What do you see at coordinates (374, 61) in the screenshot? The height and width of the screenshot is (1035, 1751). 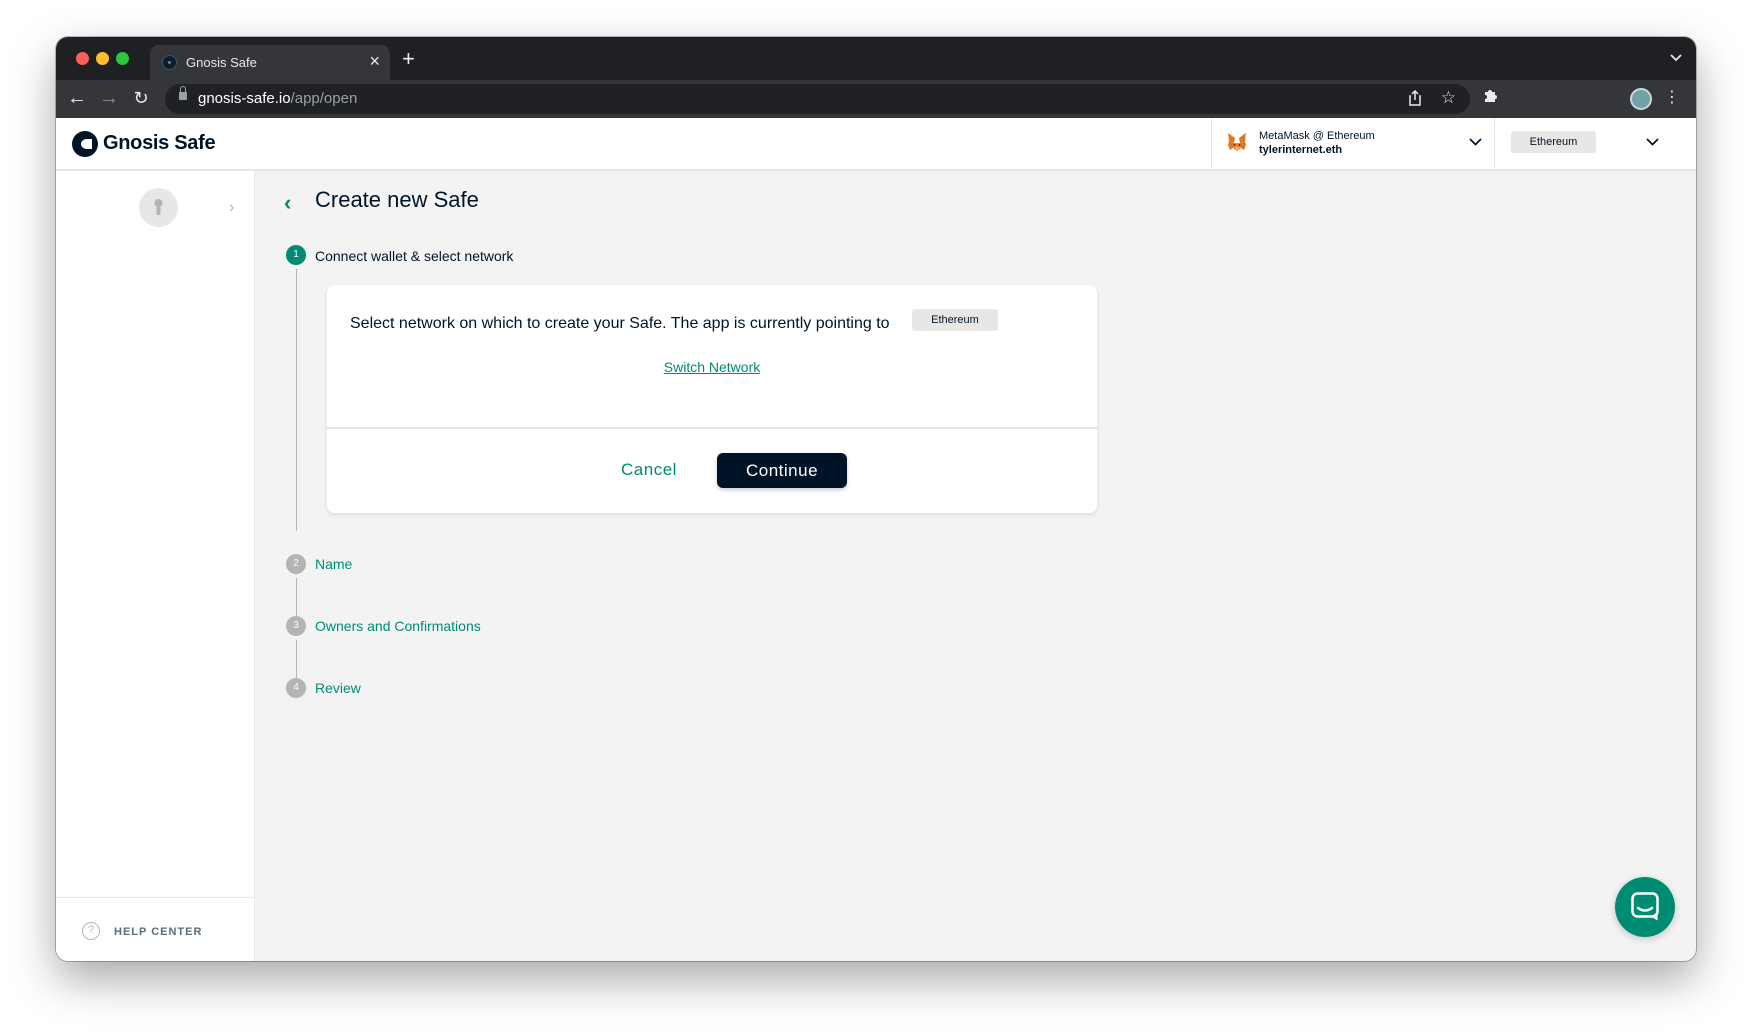 I see `tab-close-icon: ×` at bounding box center [374, 61].